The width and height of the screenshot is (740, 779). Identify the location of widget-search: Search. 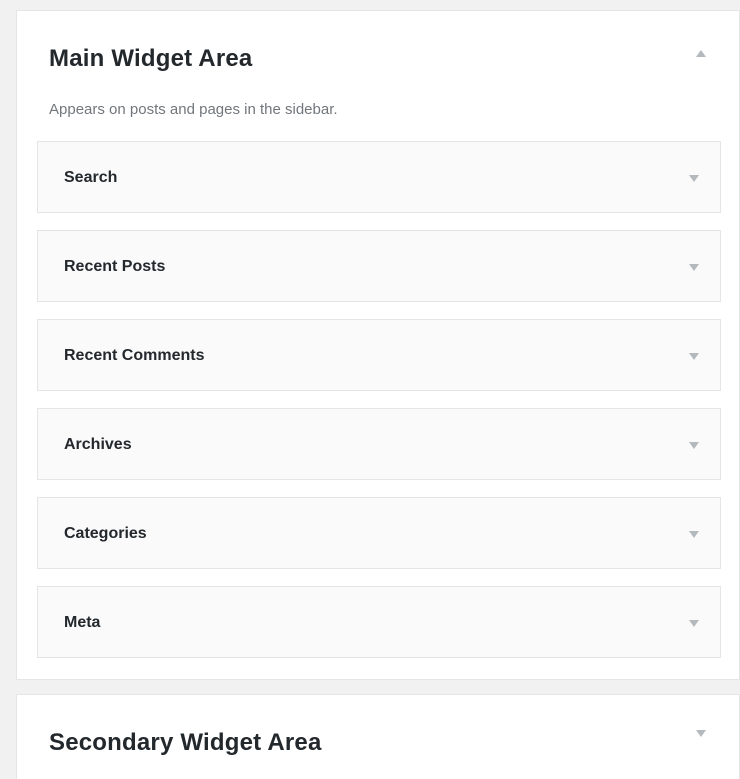
(379, 177).